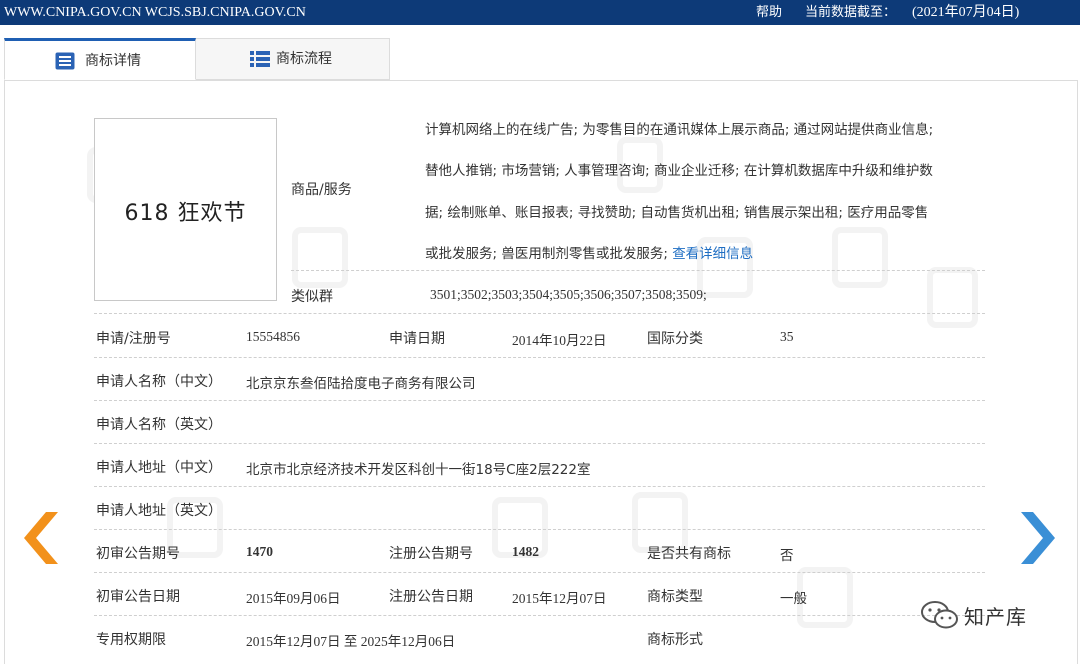 This screenshot has width=1080, height=664. Describe the element at coordinates (273, 336) in the screenshot. I see `reg-no-value: 15554856` at that location.